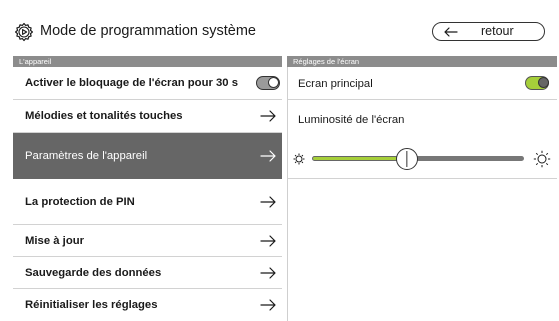 The height and width of the screenshot is (321, 559). I want to click on gear-play-icon, so click(24, 32).